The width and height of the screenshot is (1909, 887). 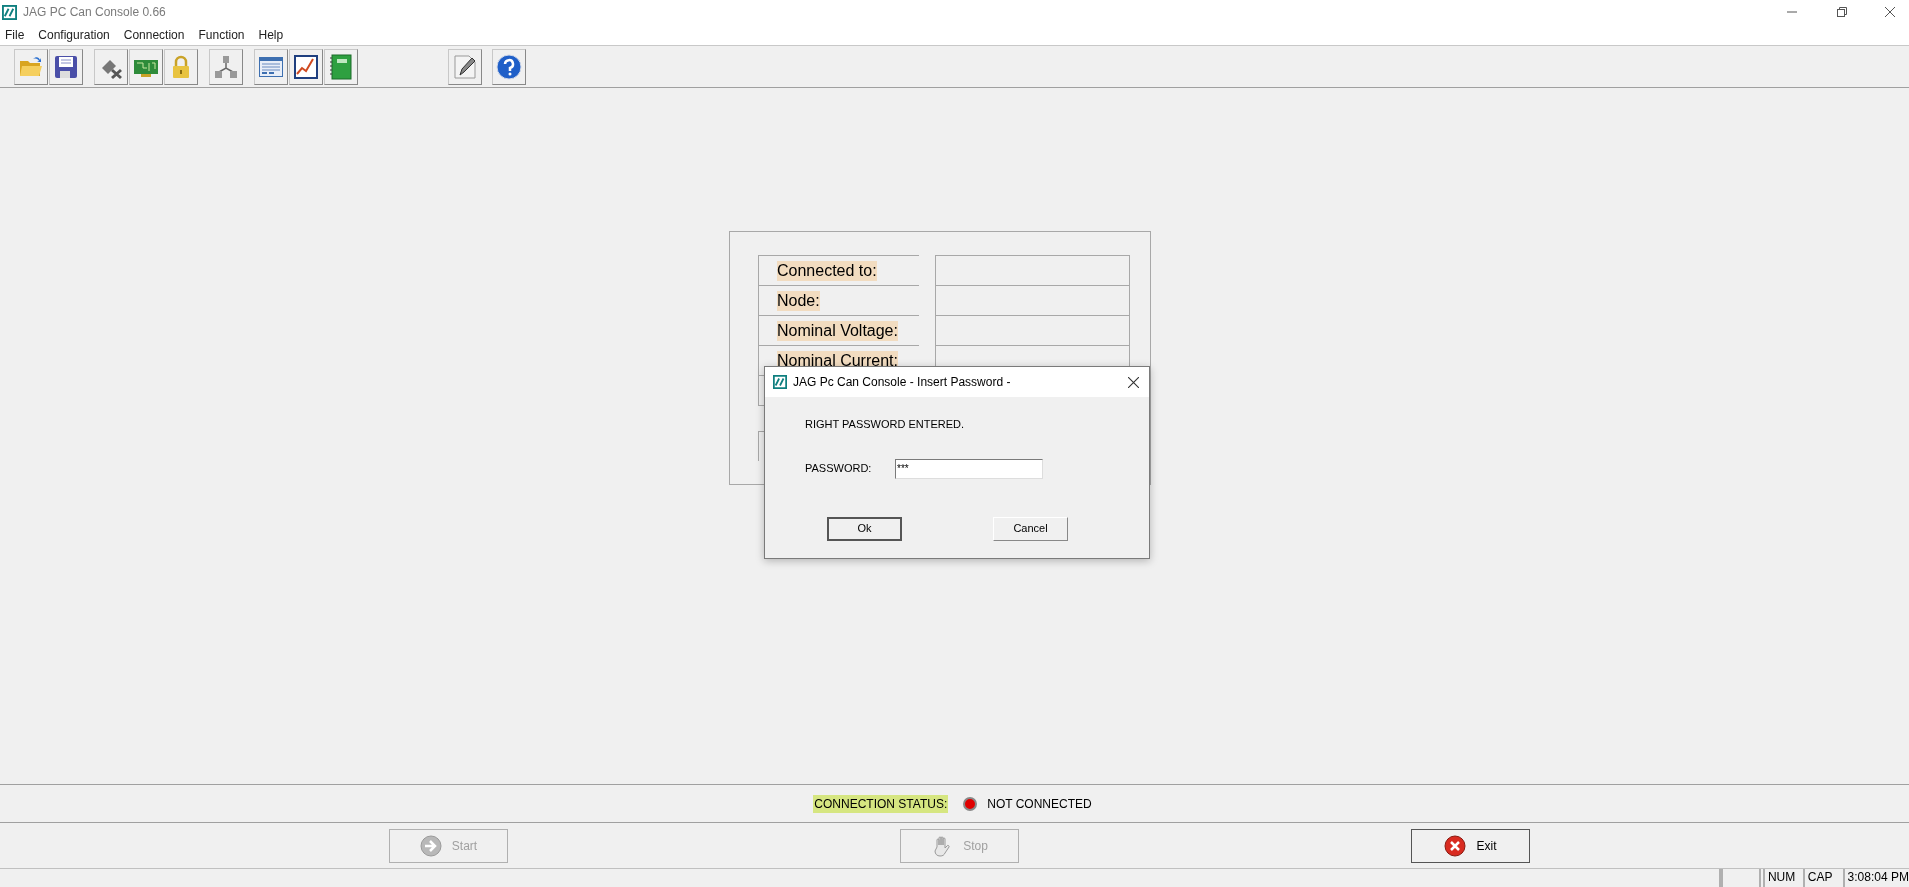 What do you see at coordinates (798, 300) in the screenshot?
I see `field-label: Node:` at bounding box center [798, 300].